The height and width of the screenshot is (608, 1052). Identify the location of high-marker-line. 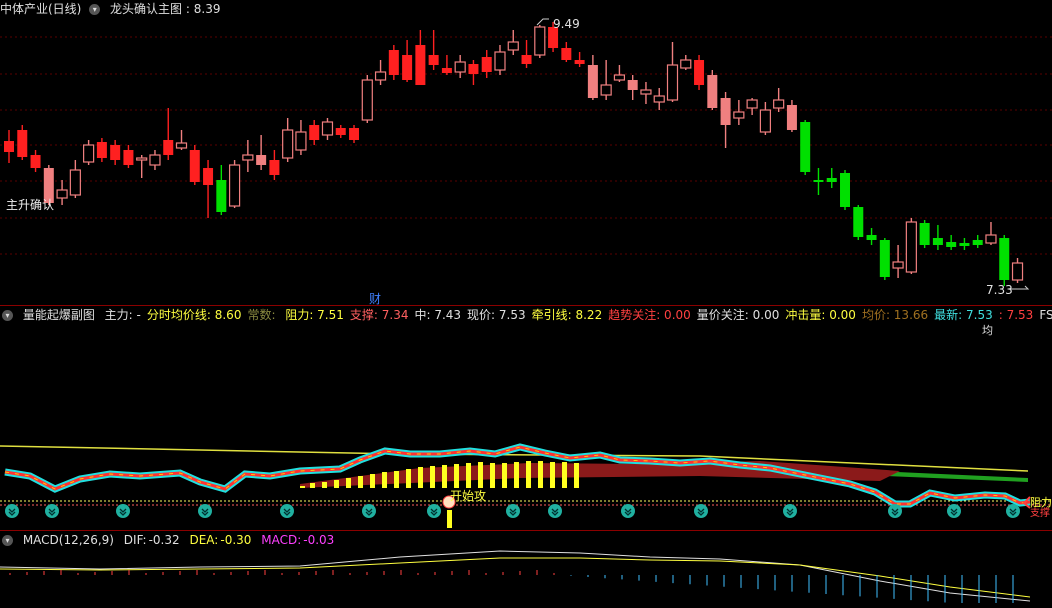
(542, 22).